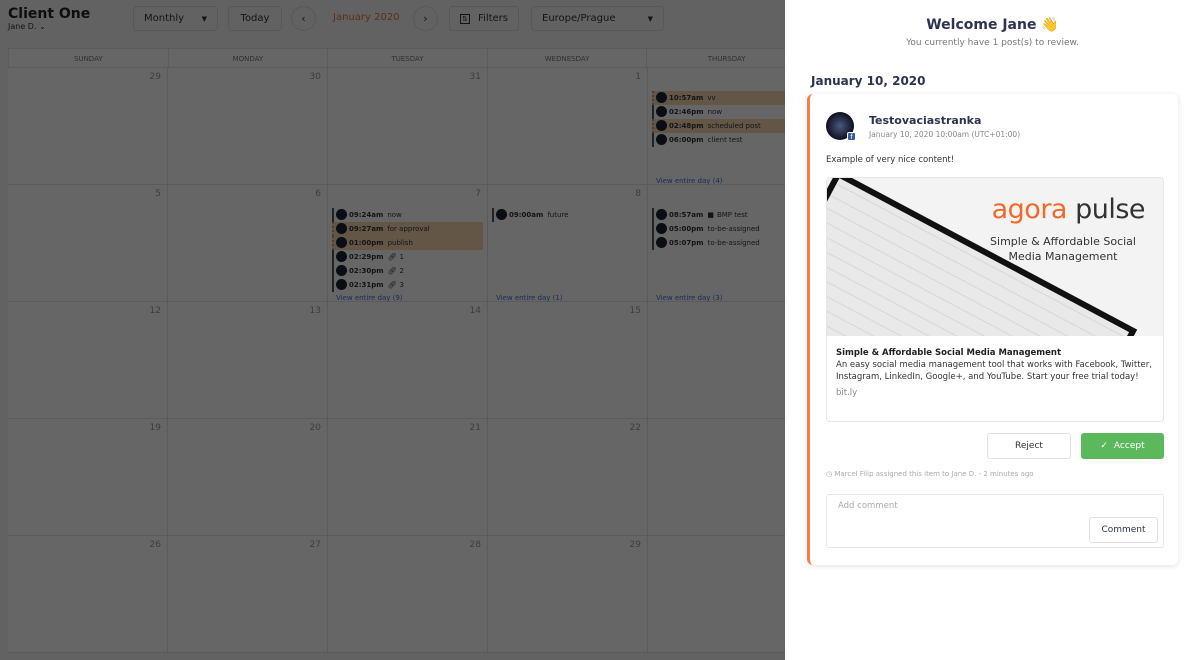 The image size is (1200, 660). Describe the element at coordinates (528, 298) in the screenshot. I see `view-entire-day-link: View entire day (1)` at that location.